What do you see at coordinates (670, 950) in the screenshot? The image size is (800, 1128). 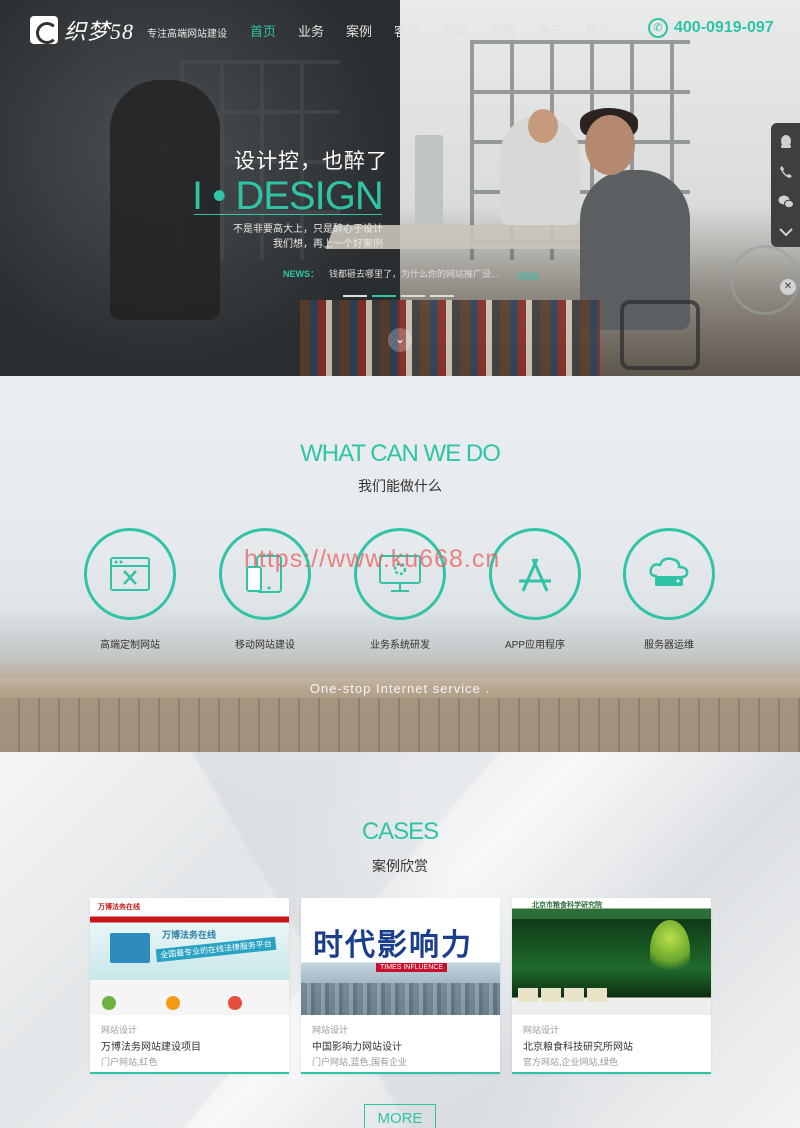 I see `thumb-sprout` at bounding box center [670, 950].